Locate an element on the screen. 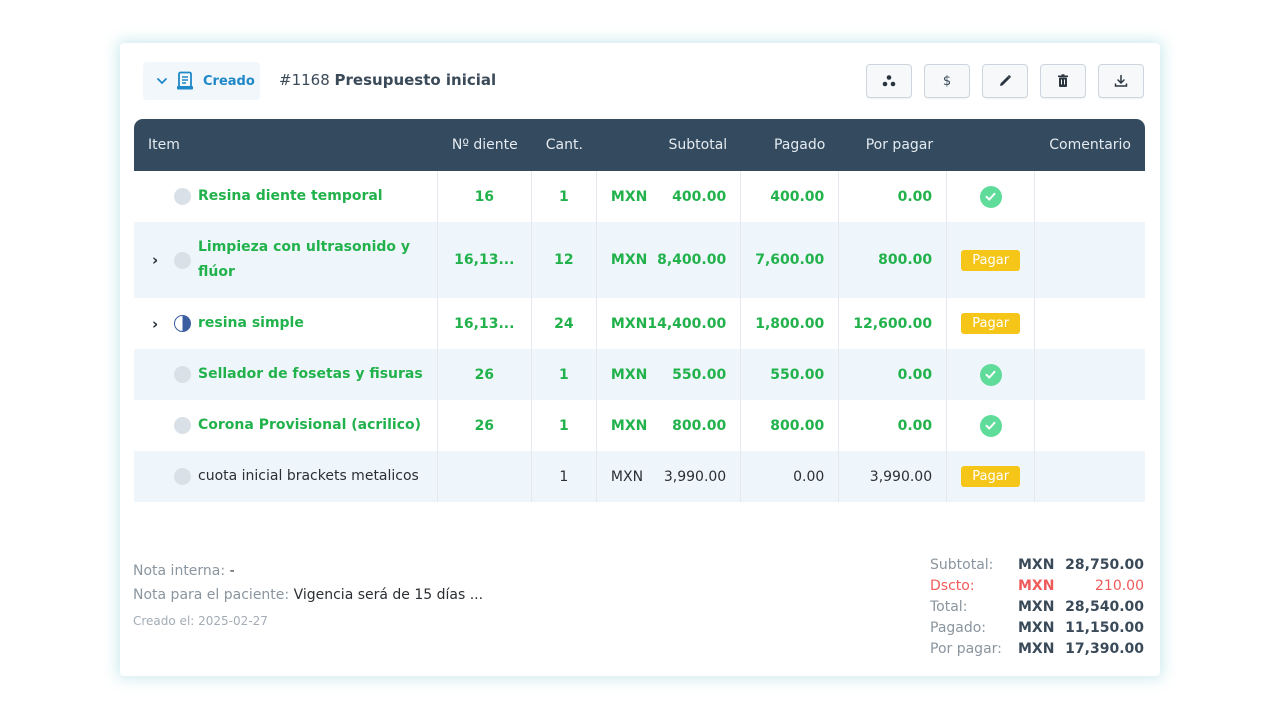 Image resolution: width=1280 pixels, height=720 pixels. download-button is located at coordinates (1121, 81).